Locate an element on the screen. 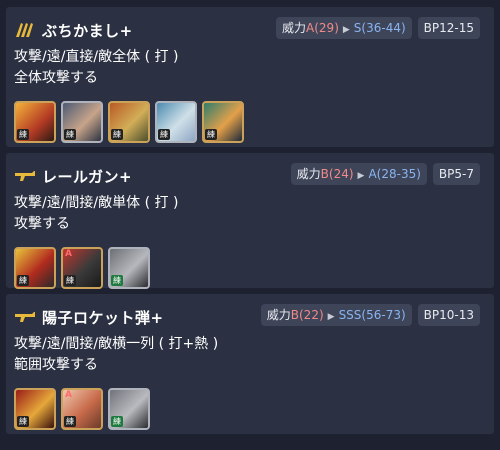  claw-icon is located at coordinates (24, 30).